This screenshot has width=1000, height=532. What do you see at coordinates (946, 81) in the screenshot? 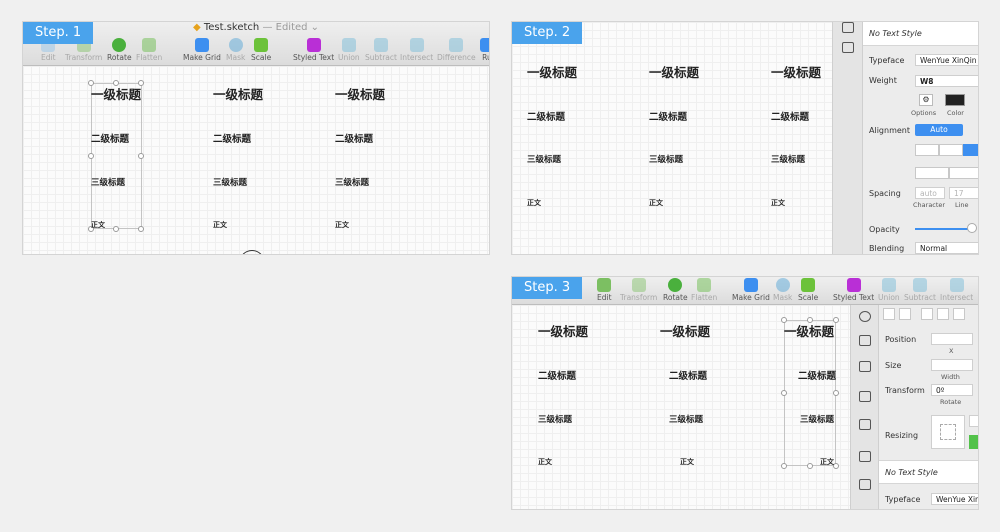
I see `weight-field: W8` at bounding box center [946, 81].